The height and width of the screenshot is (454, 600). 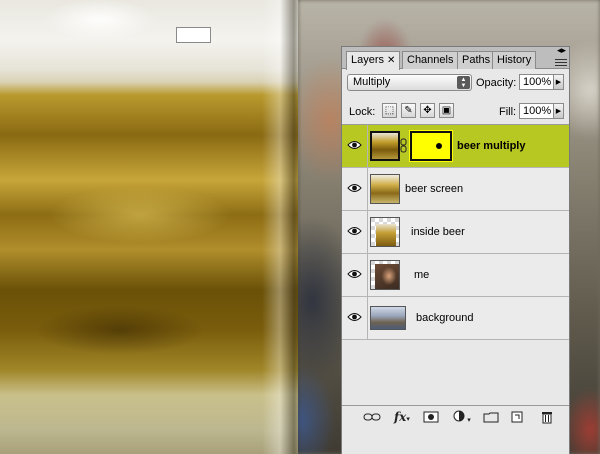 What do you see at coordinates (403, 145) in the screenshot?
I see `chain-link-icon` at bounding box center [403, 145].